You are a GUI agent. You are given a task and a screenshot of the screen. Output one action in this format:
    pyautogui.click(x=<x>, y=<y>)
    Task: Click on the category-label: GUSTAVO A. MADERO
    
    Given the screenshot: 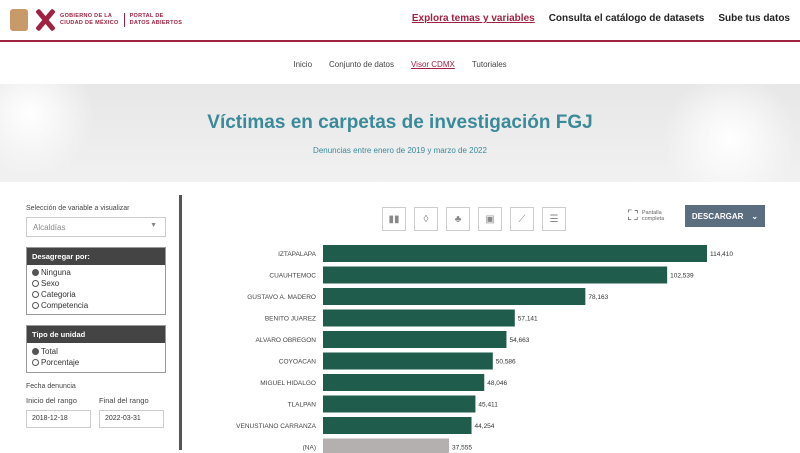 What is the action you would take?
    pyautogui.click(x=281, y=297)
    